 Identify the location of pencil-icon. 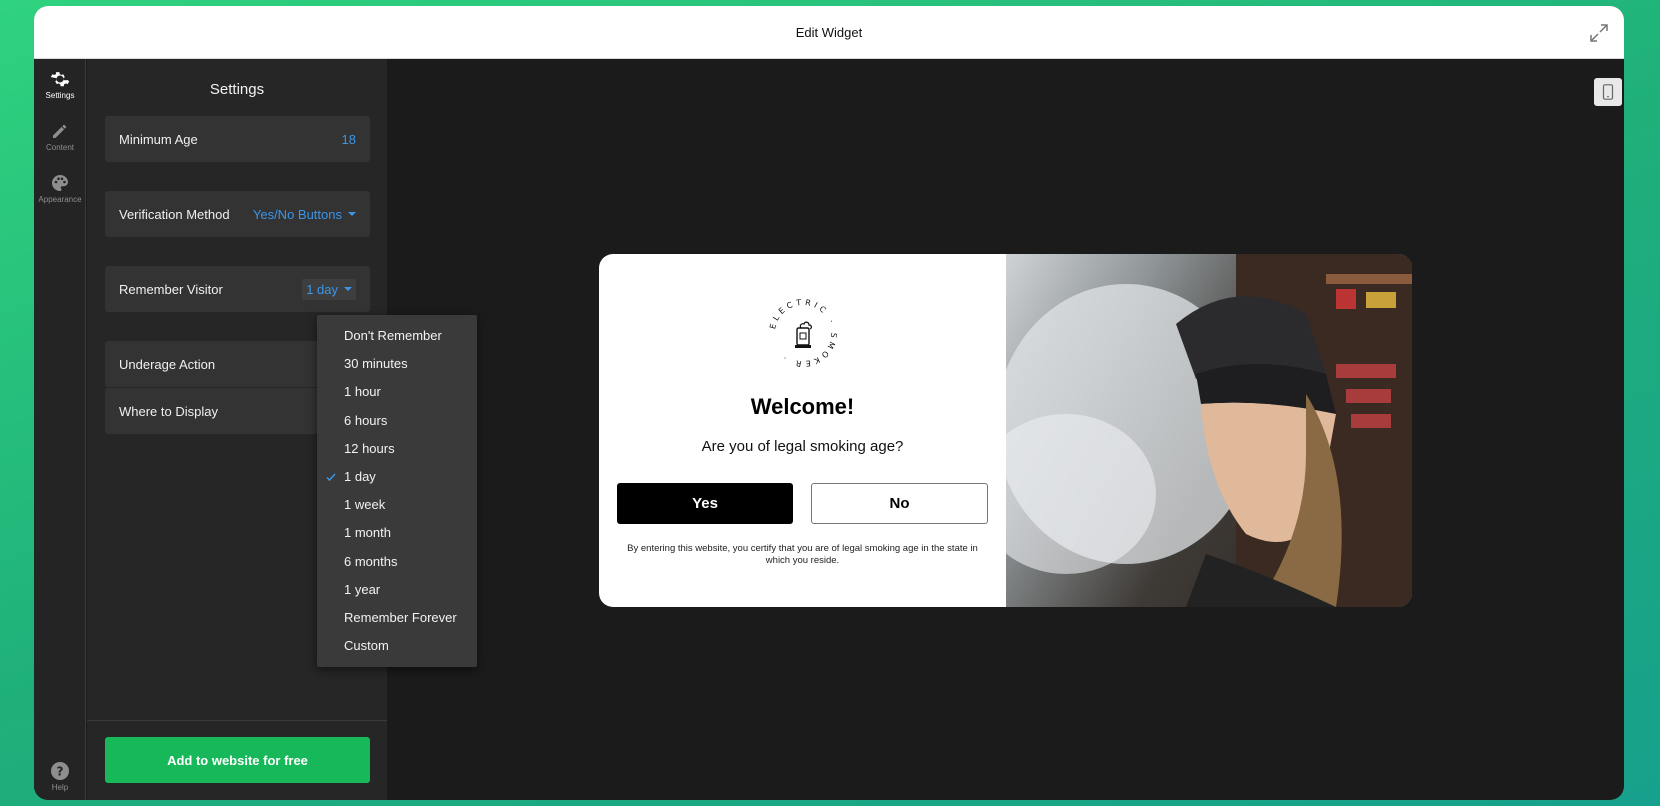
(60, 131).